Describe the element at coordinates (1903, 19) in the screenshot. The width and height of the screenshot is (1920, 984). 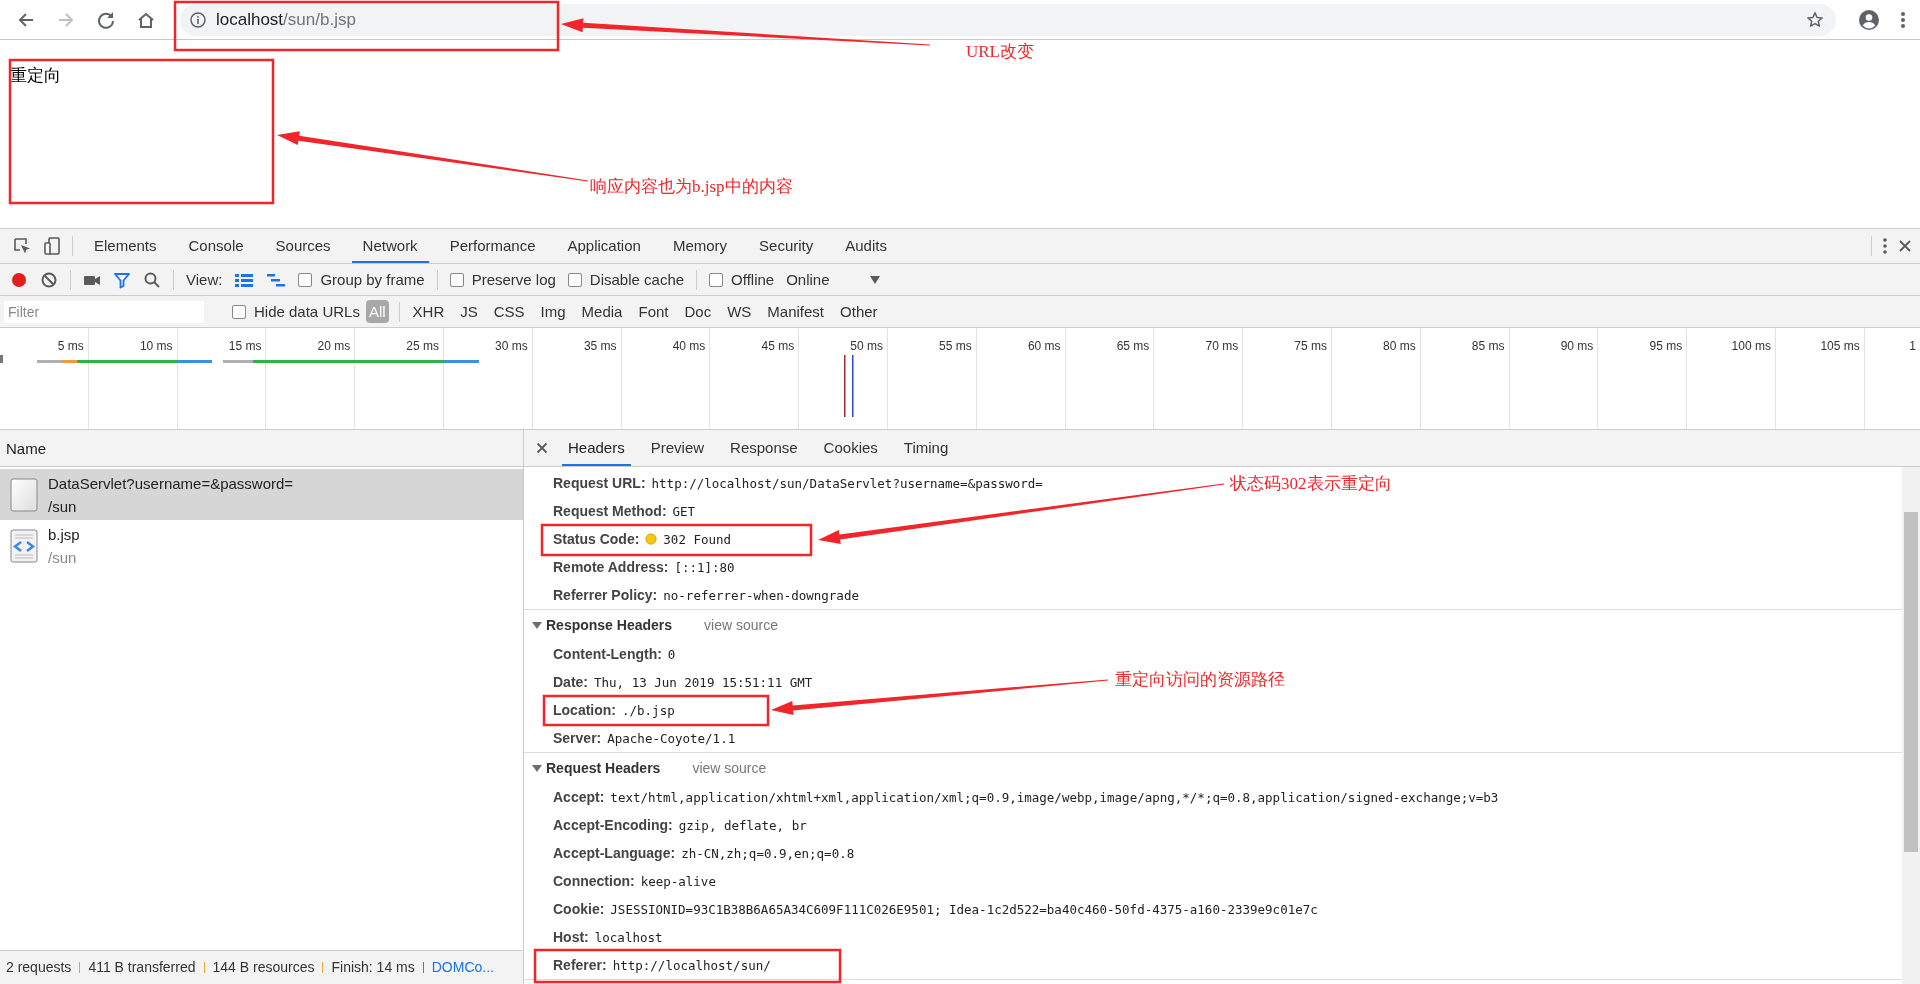
I see `menu-icon` at that location.